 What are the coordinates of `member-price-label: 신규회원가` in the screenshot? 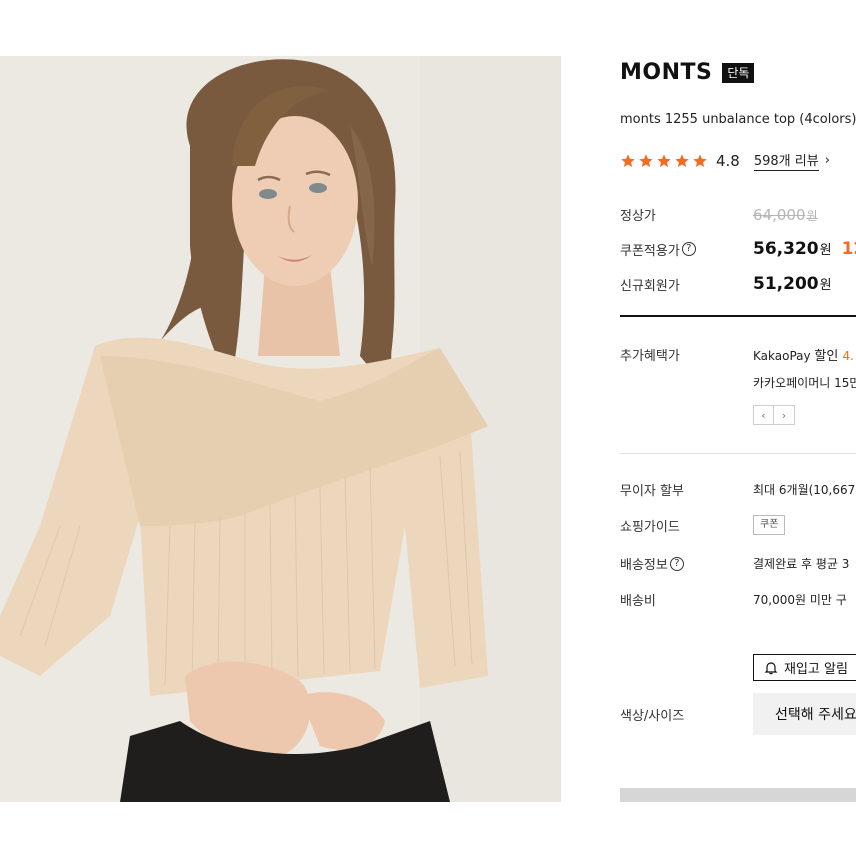 It's located at (650, 286).